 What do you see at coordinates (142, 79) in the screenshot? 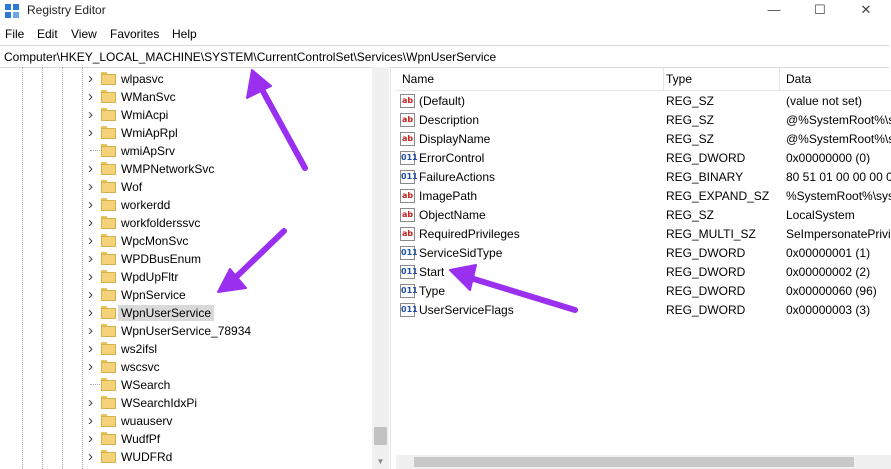
I see `tree-item-label: wlpasvc` at bounding box center [142, 79].